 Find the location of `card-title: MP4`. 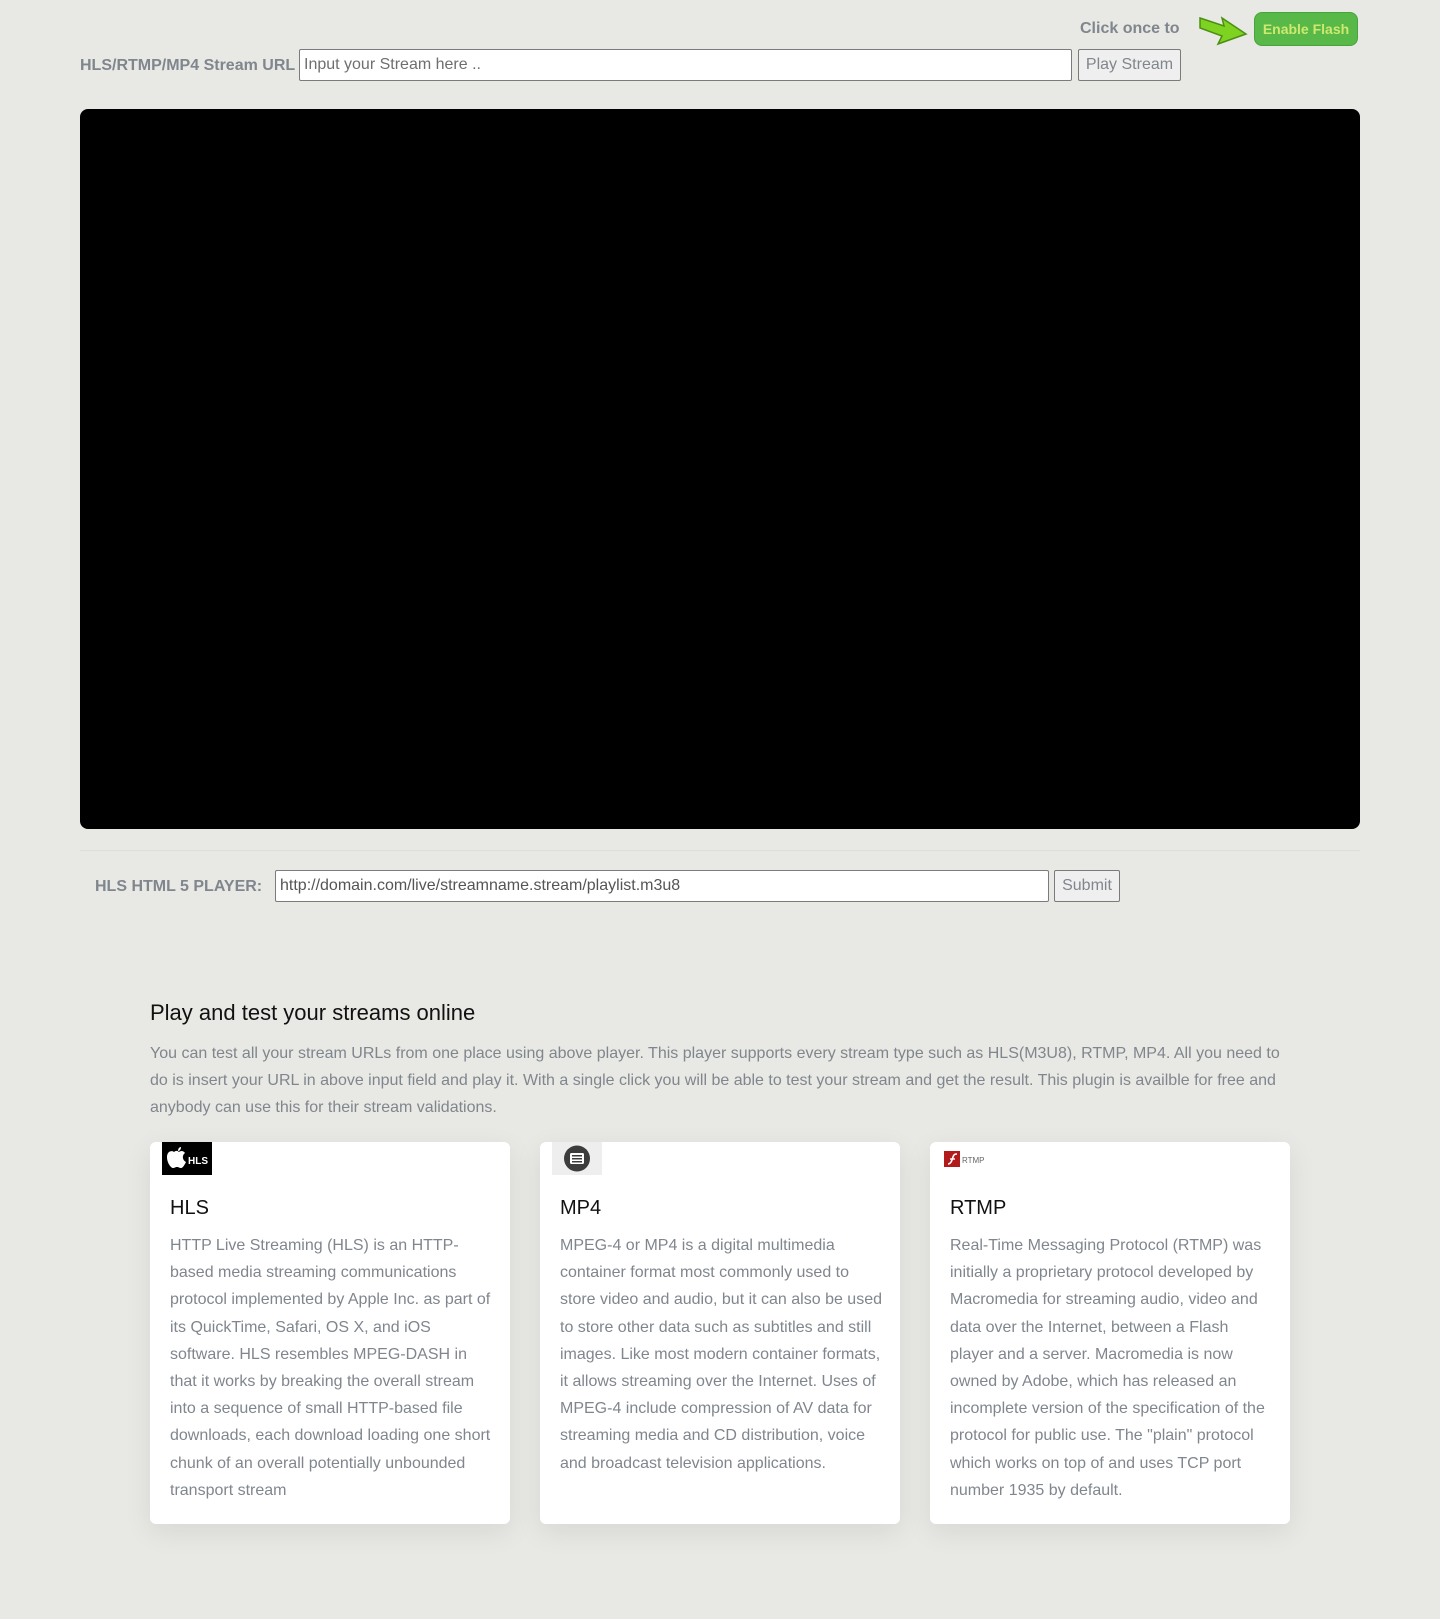

card-title: MP4 is located at coordinates (581, 1208).